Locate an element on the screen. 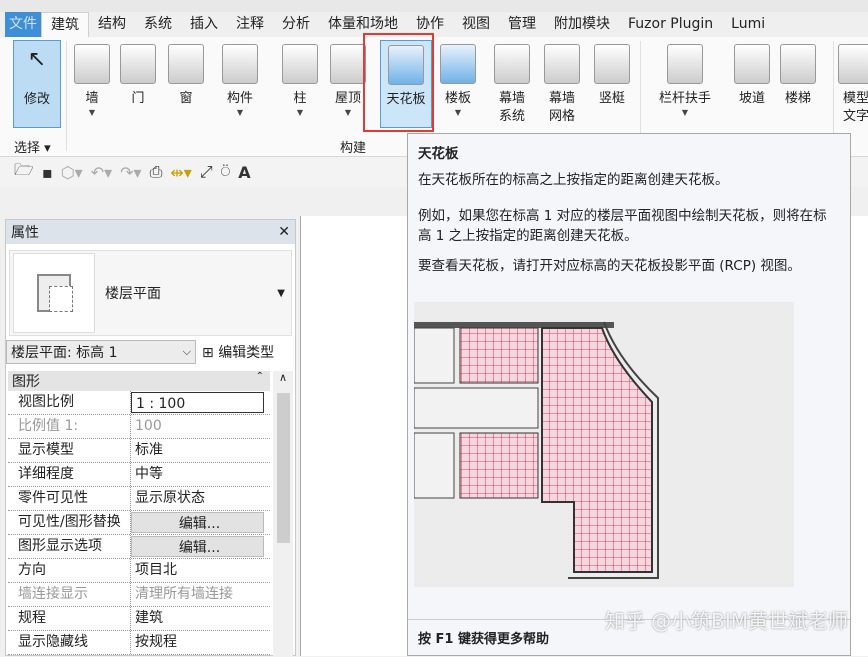 This screenshot has height=657, width=868. undo-icon: ↶▾ is located at coordinates (101, 172).